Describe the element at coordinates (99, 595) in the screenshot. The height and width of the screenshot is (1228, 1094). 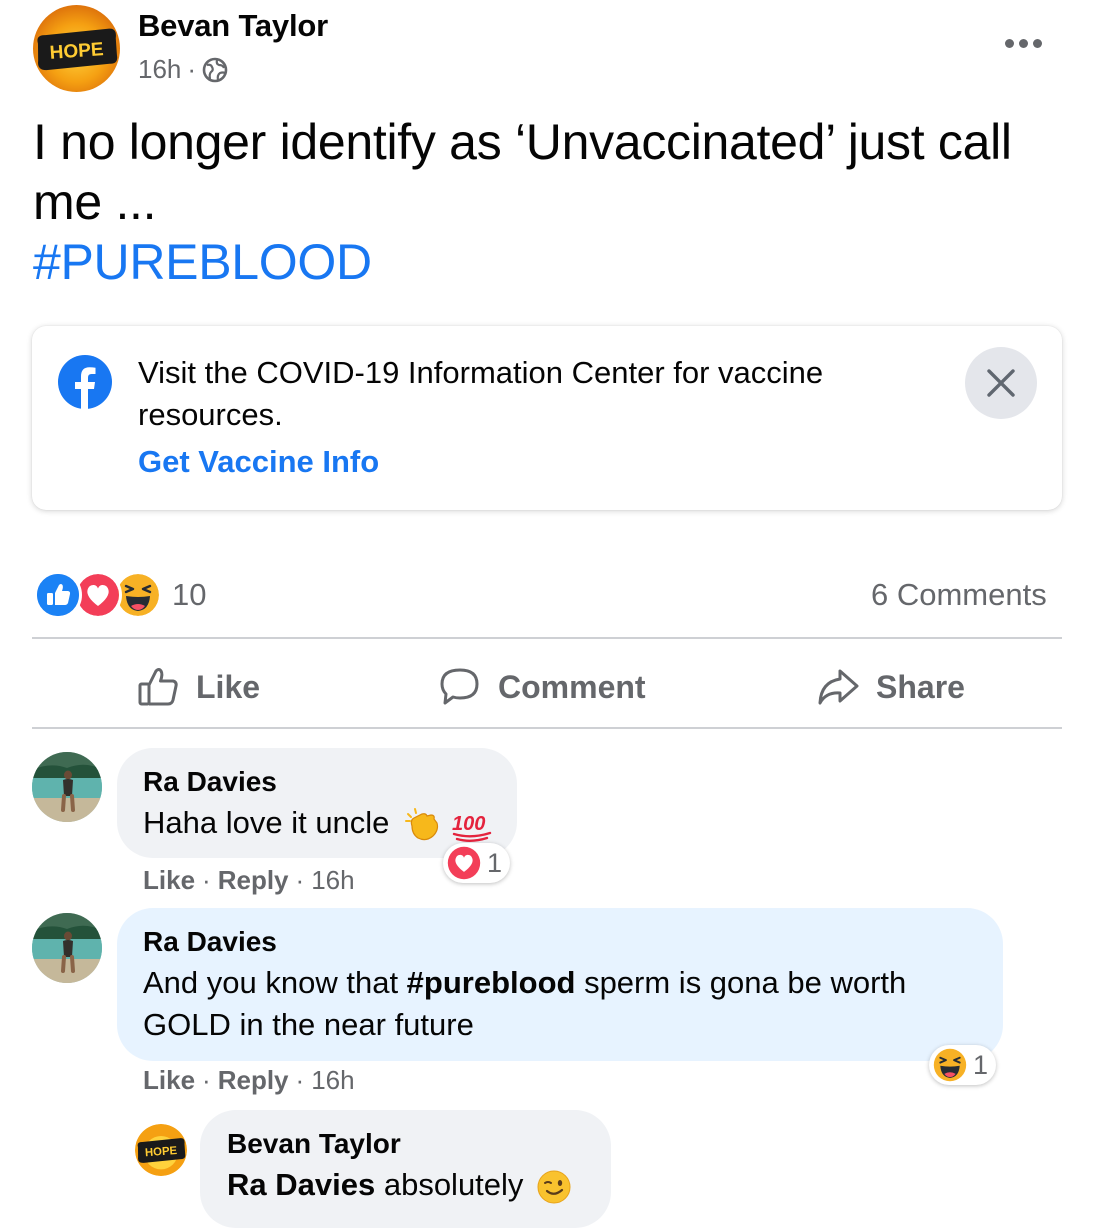
I see `reaction-icons` at that location.